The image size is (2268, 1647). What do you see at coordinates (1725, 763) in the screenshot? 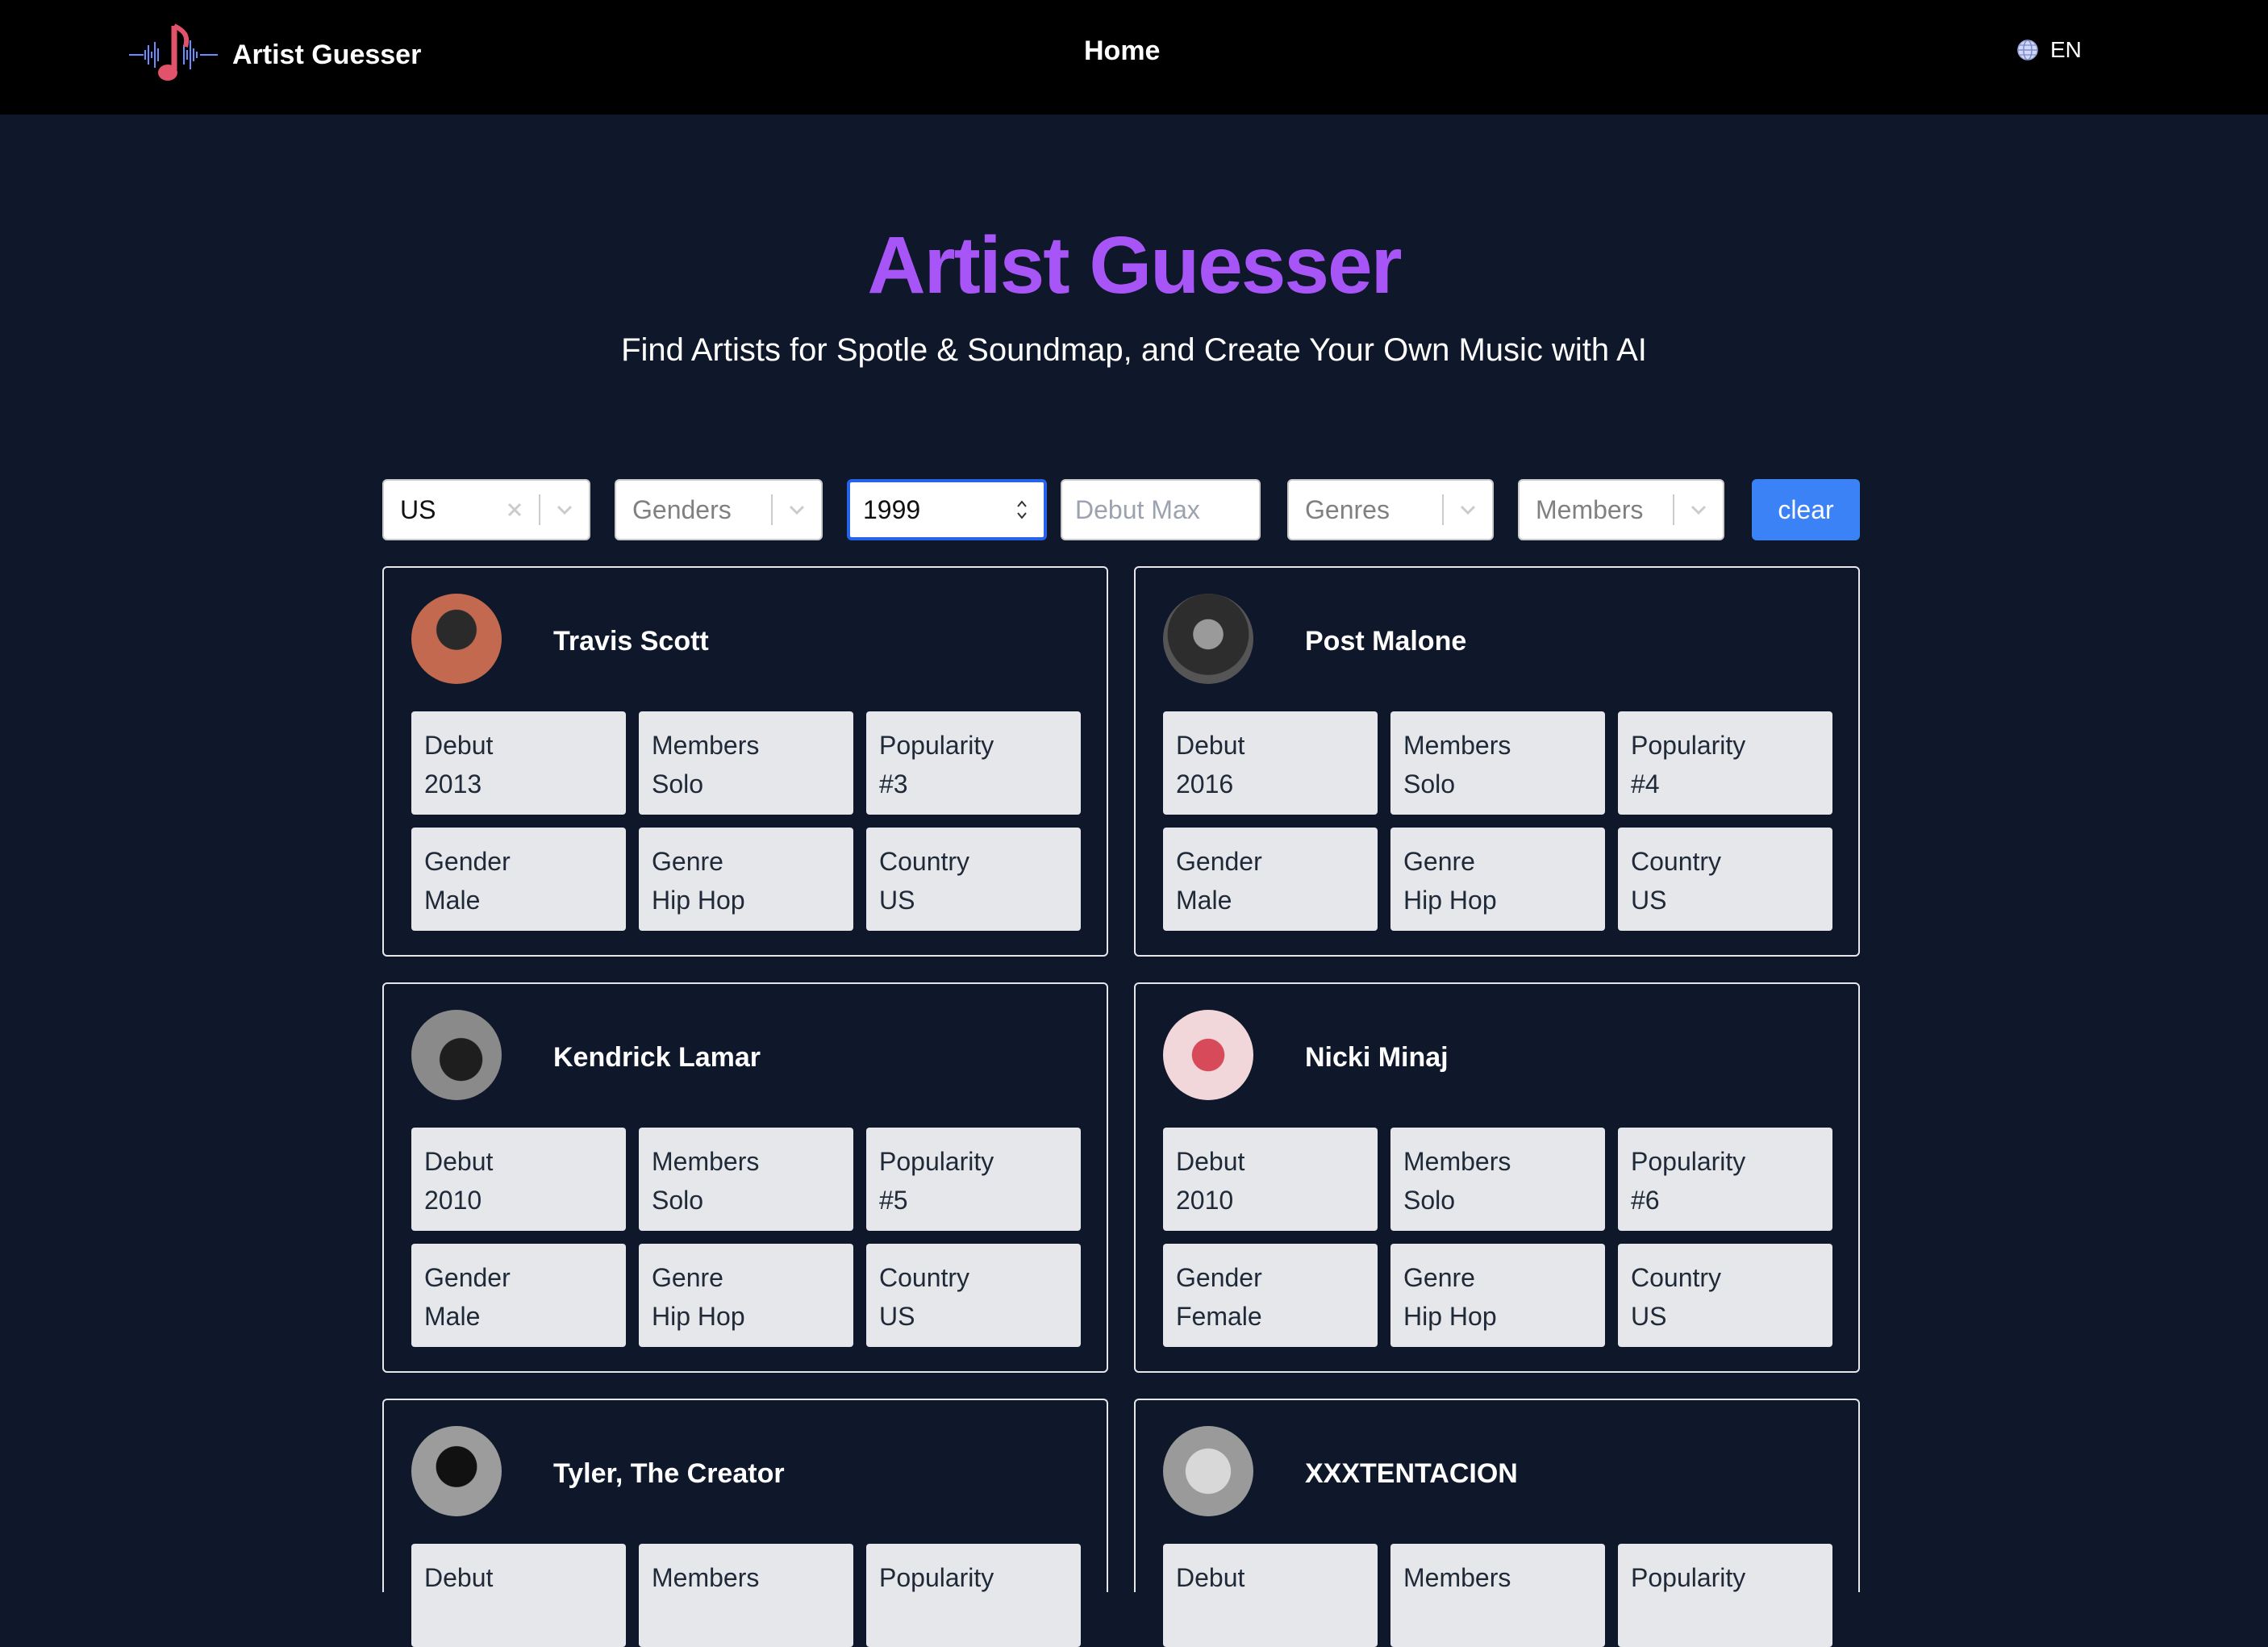
I see `popularity-tile: Popularity #4` at bounding box center [1725, 763].